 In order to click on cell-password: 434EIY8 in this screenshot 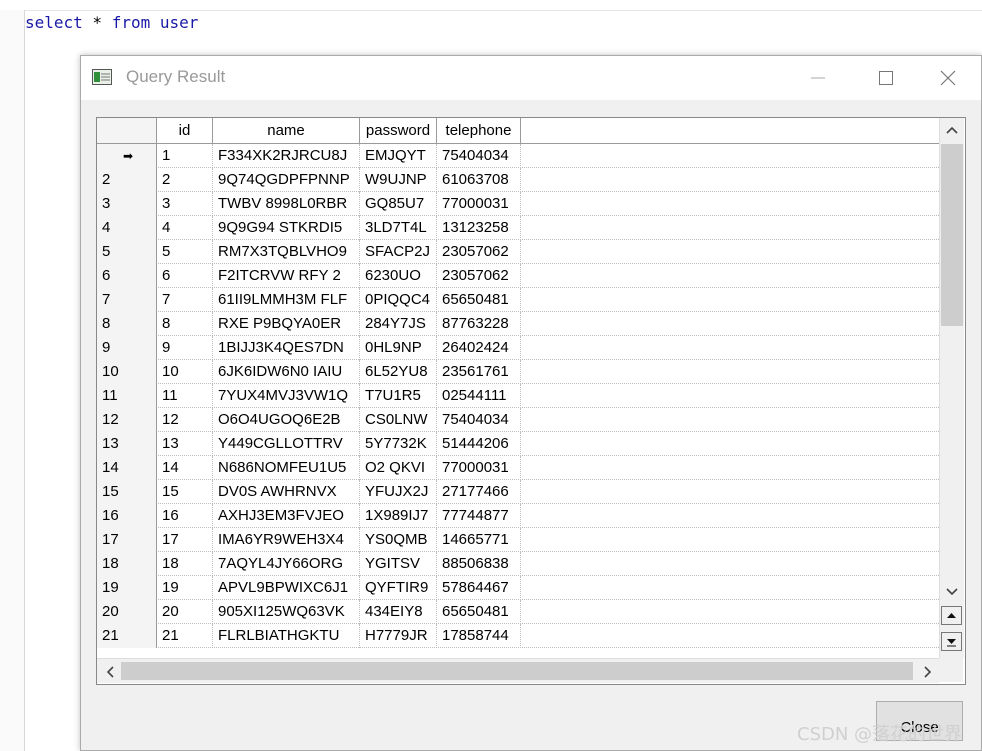, I will do `click(398, 612)`.